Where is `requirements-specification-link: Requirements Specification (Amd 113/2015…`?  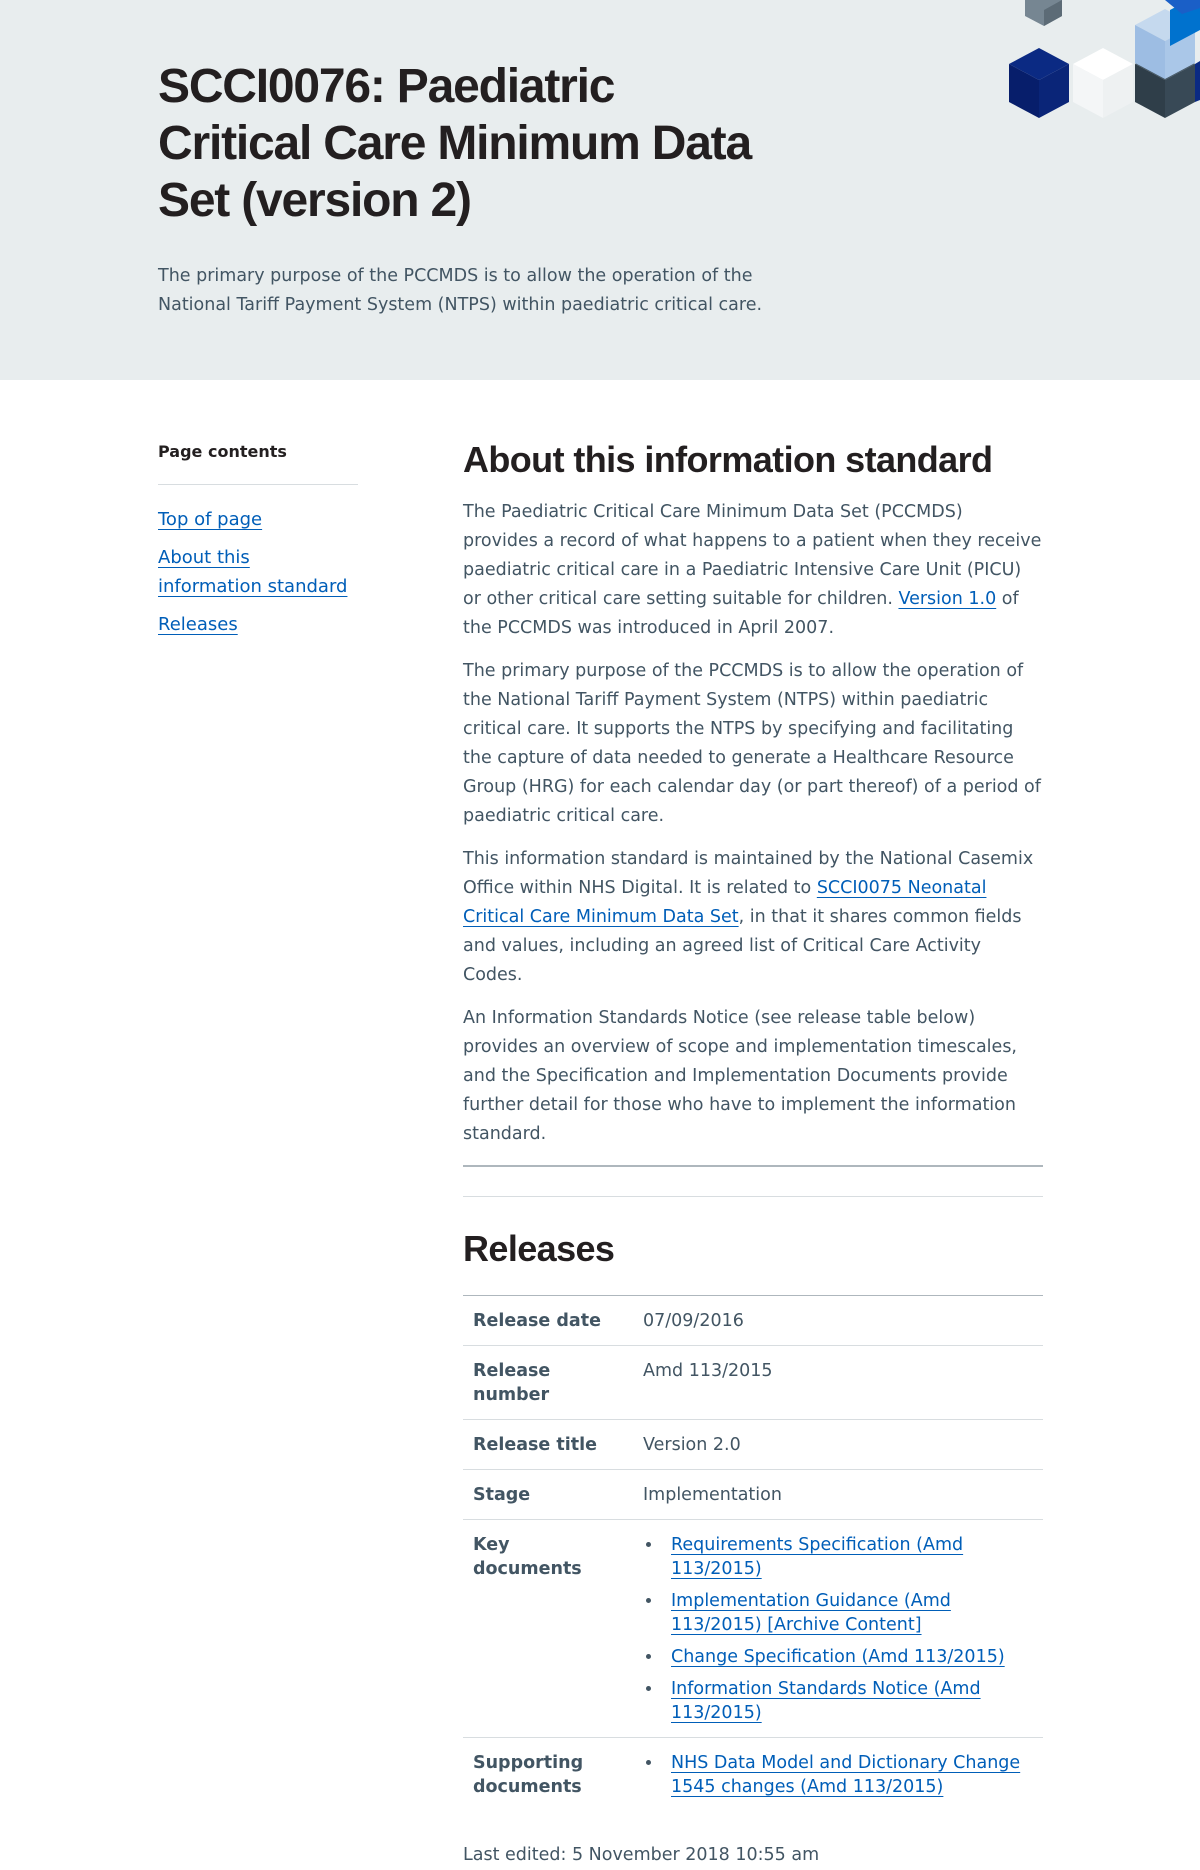 requirements-specification-link: Requirements Specification (Amd 113/2015… is located at coordinates (817, 1557).